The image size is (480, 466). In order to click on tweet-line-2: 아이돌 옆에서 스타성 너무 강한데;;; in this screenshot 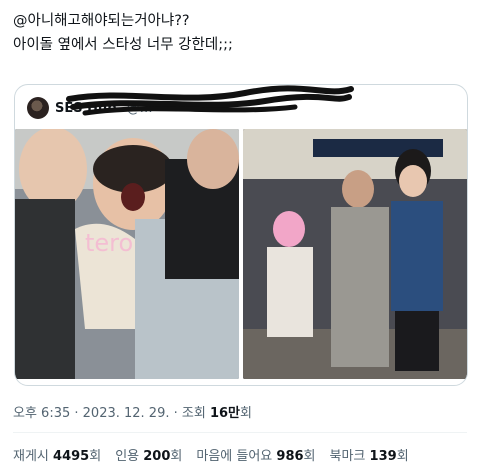, I will do `click(123, 45)`.